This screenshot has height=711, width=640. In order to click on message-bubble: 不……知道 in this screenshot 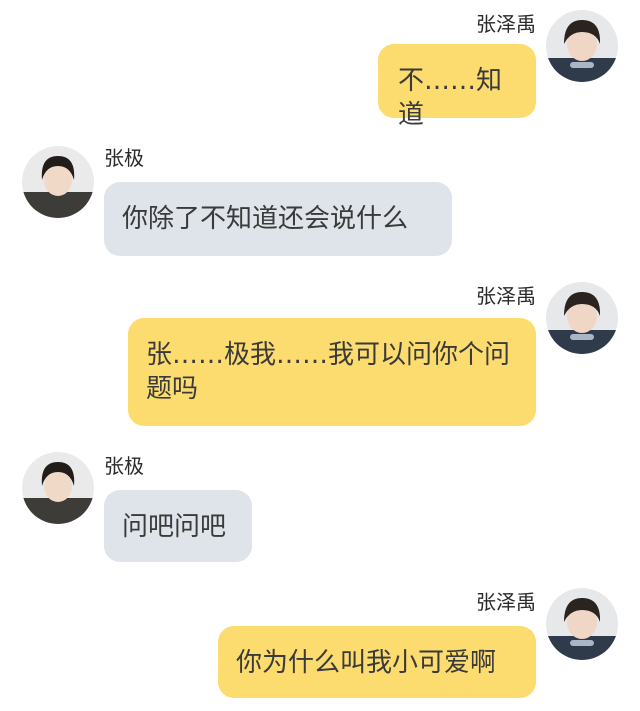, I will do `click(457, 87)`.